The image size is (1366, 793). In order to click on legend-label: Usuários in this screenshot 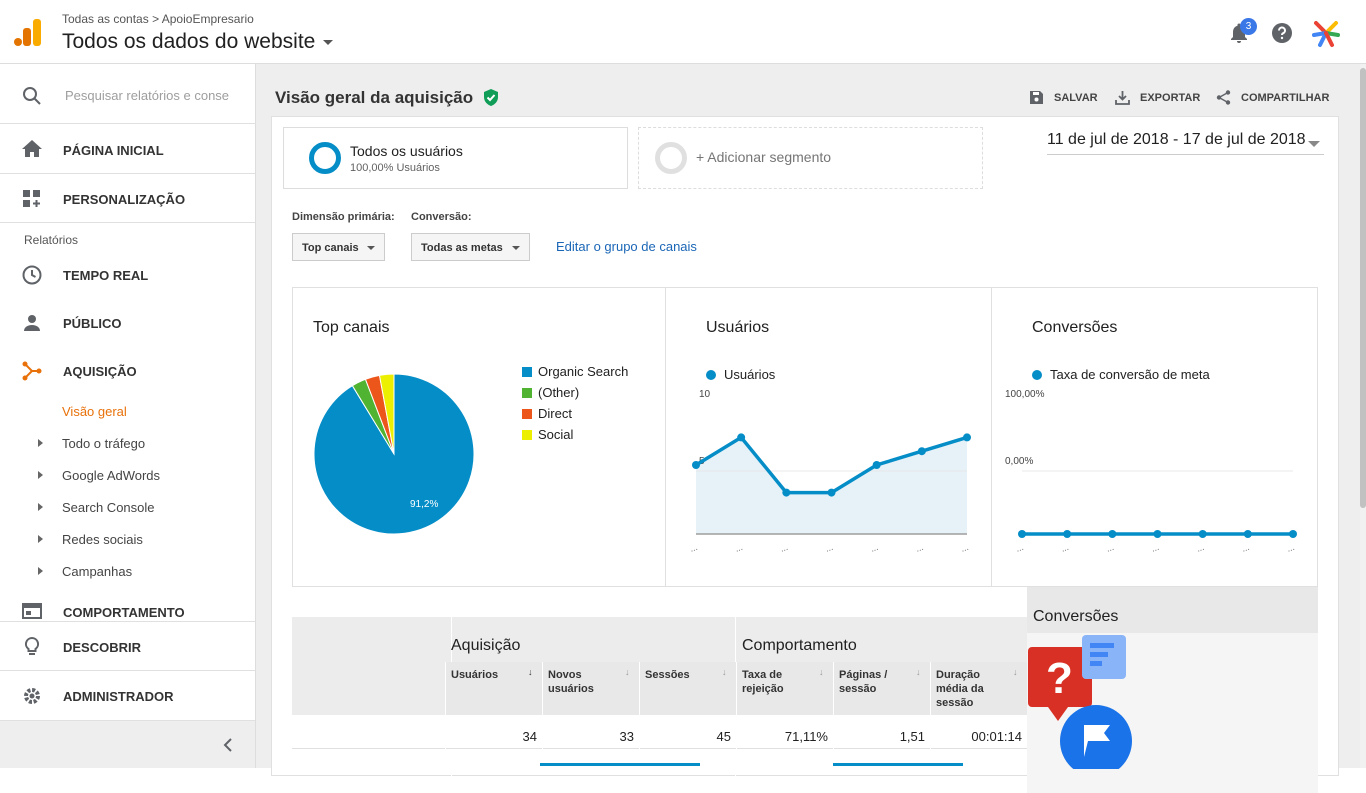, I will do `click(750, 374)`.